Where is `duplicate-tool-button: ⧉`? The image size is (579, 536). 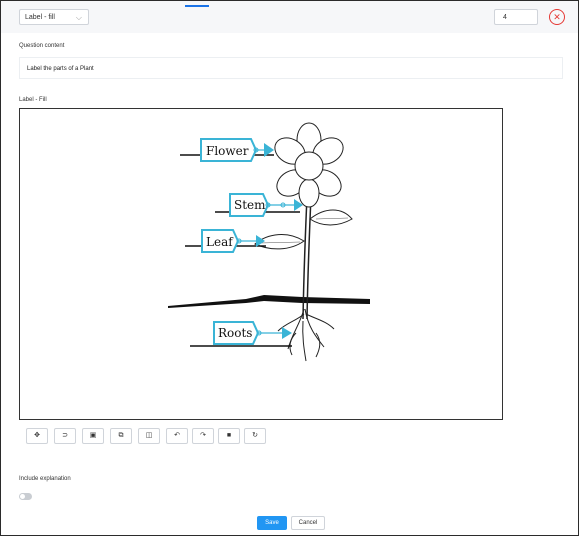
duplicate-tool-button: ⧉ is located at coordinates (121, 436).